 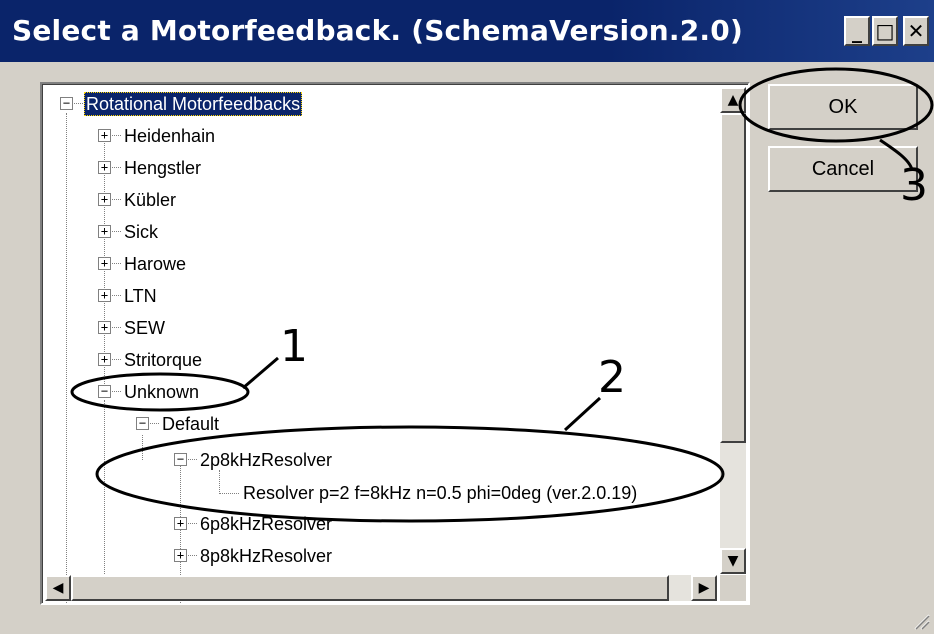 I want to click on tree-node-label: 2p8kHzResolver, so click(x=266, y=460).